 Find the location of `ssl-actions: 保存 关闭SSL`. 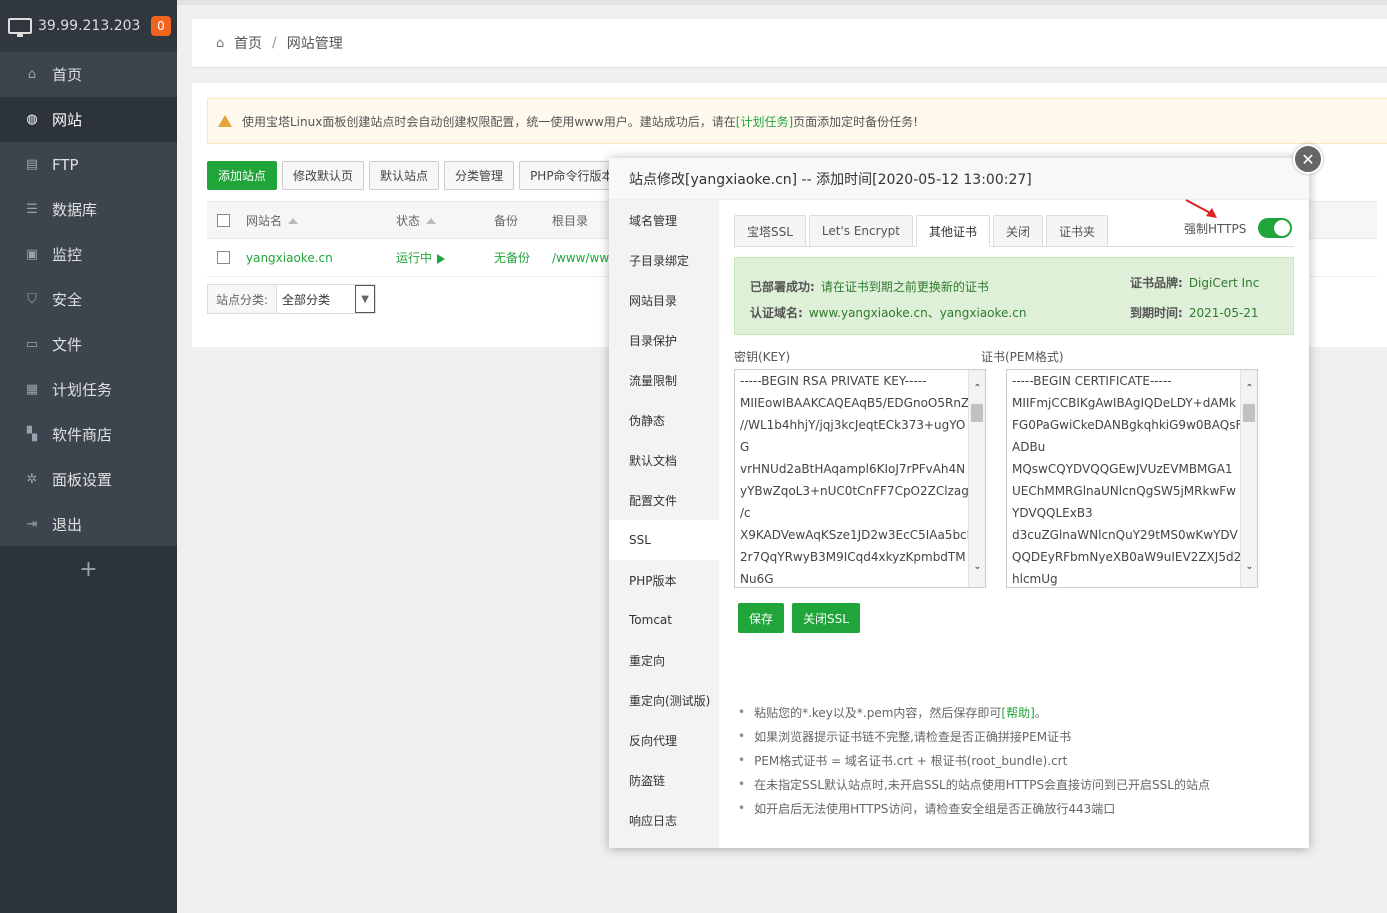

ssl-actions: 保存 关闭SSL is located at coordinates (799, 618).